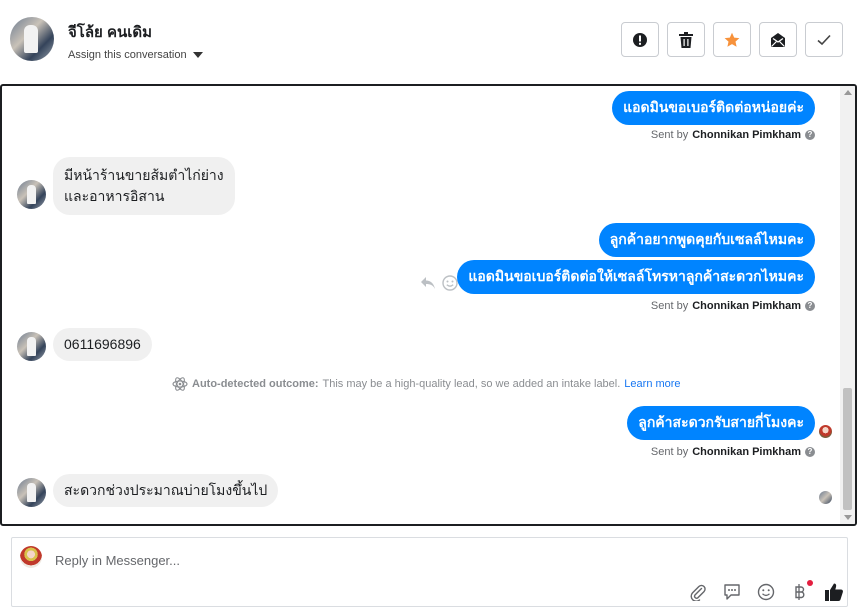 The image size is (857, 607). I want to click on baht-icon, so click(800, 592).